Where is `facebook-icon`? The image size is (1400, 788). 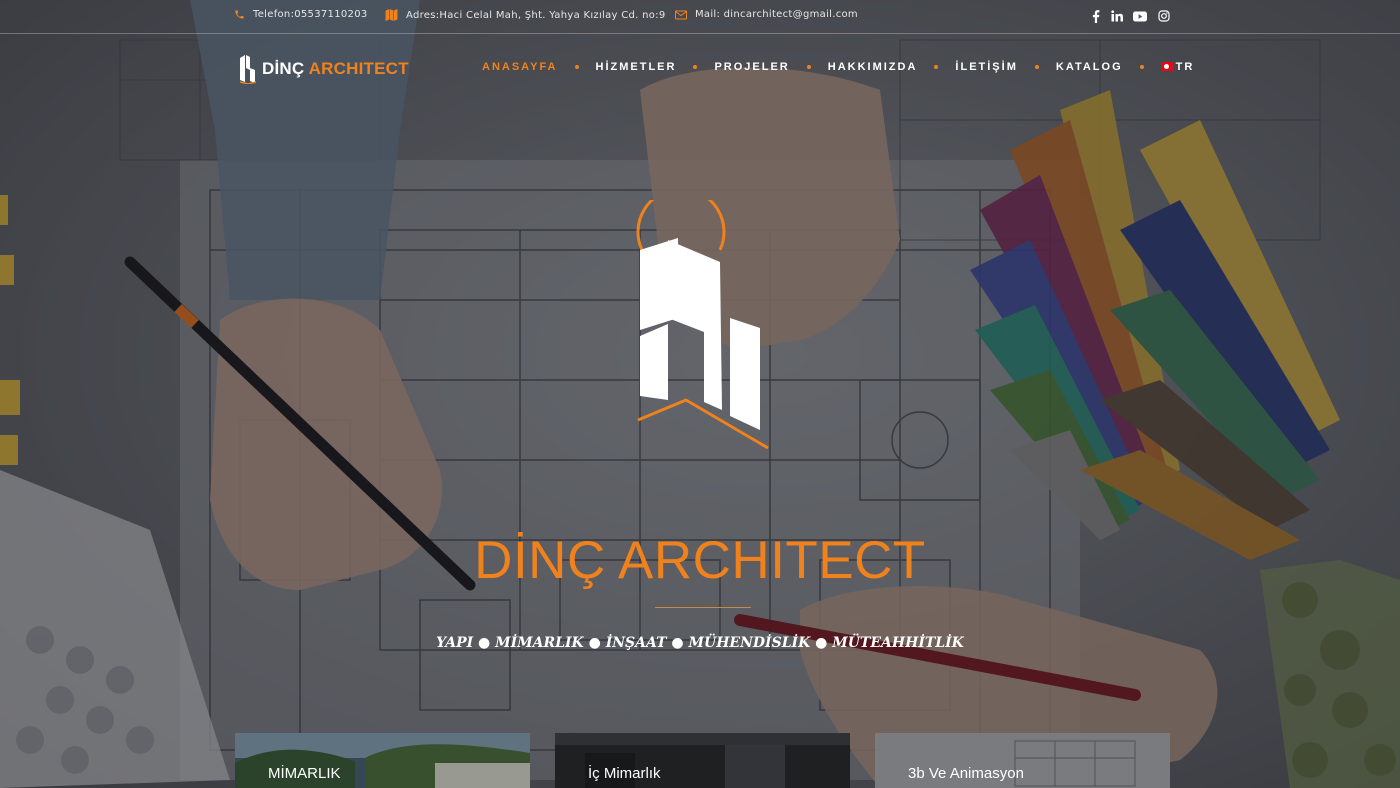
facebook-icon is located at coordinates (1096, 16).